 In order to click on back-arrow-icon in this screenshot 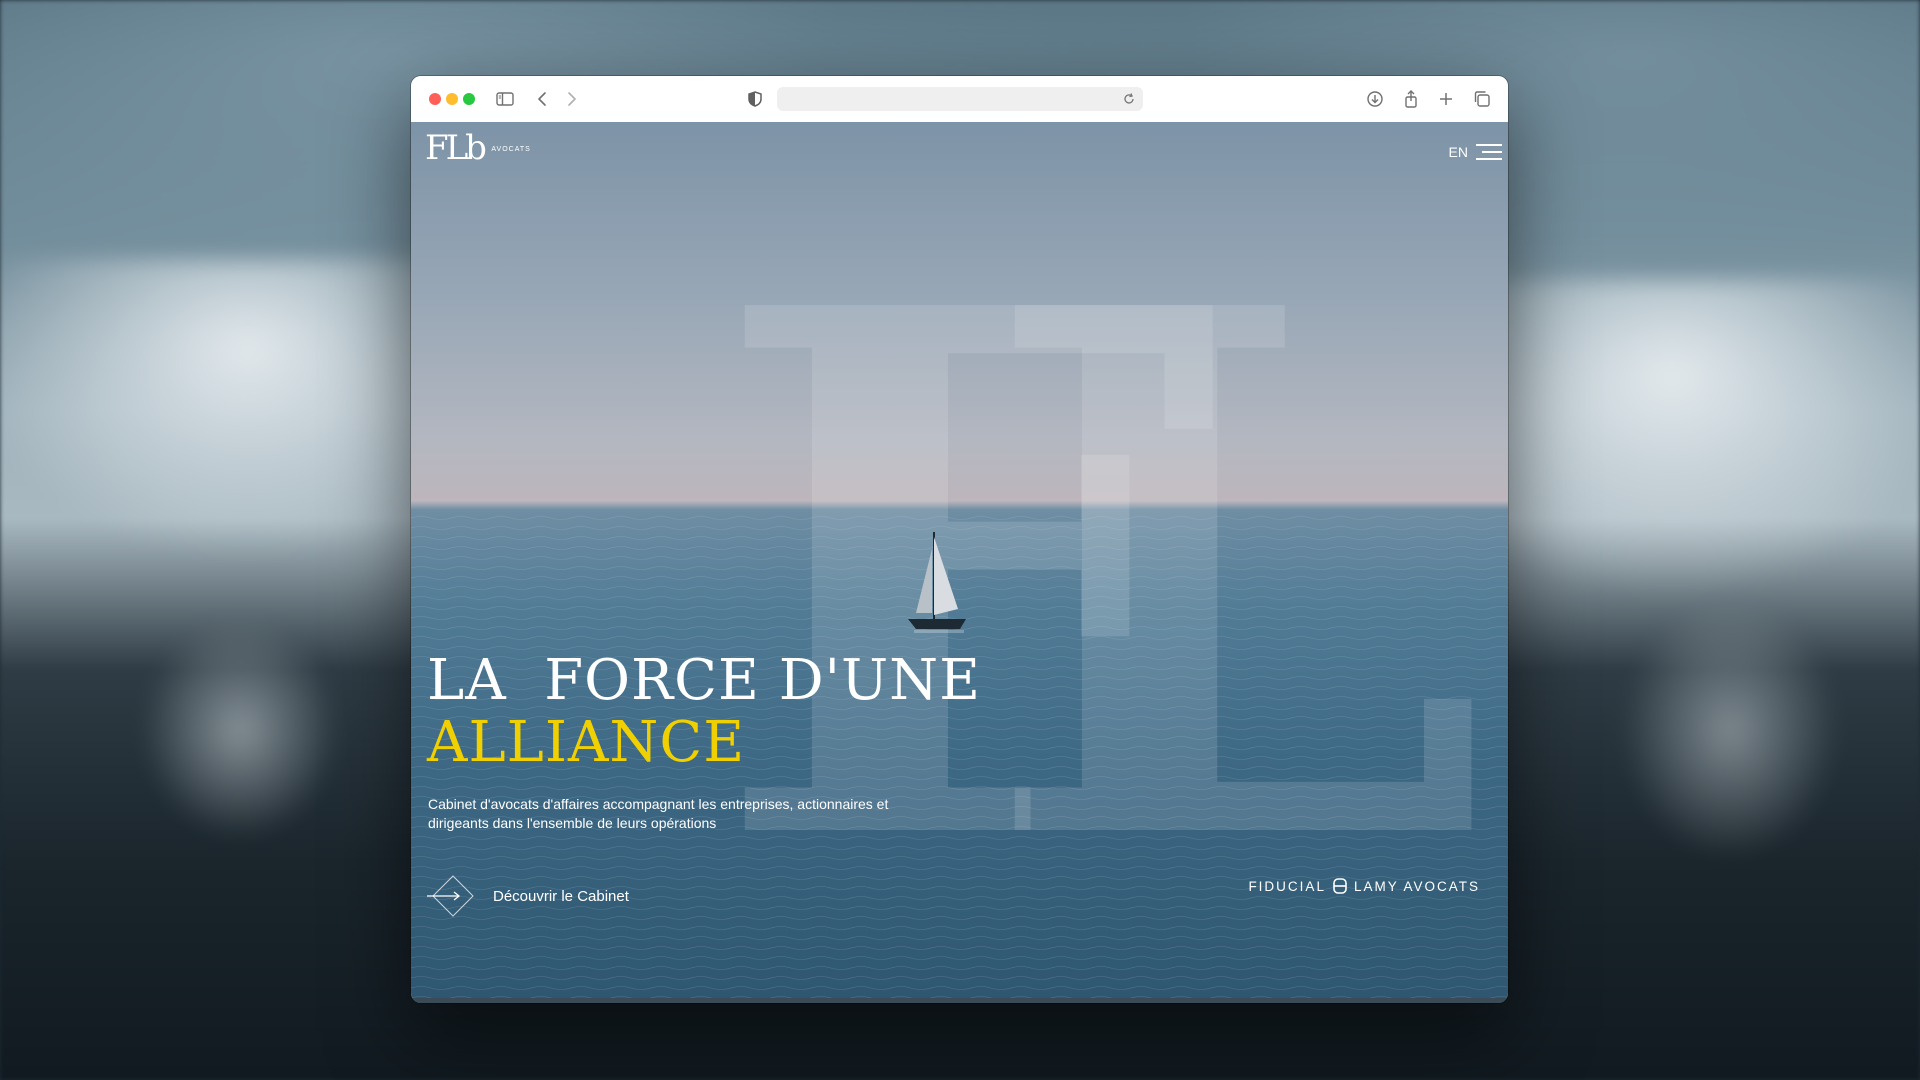, I will do `click(543, 99)`.